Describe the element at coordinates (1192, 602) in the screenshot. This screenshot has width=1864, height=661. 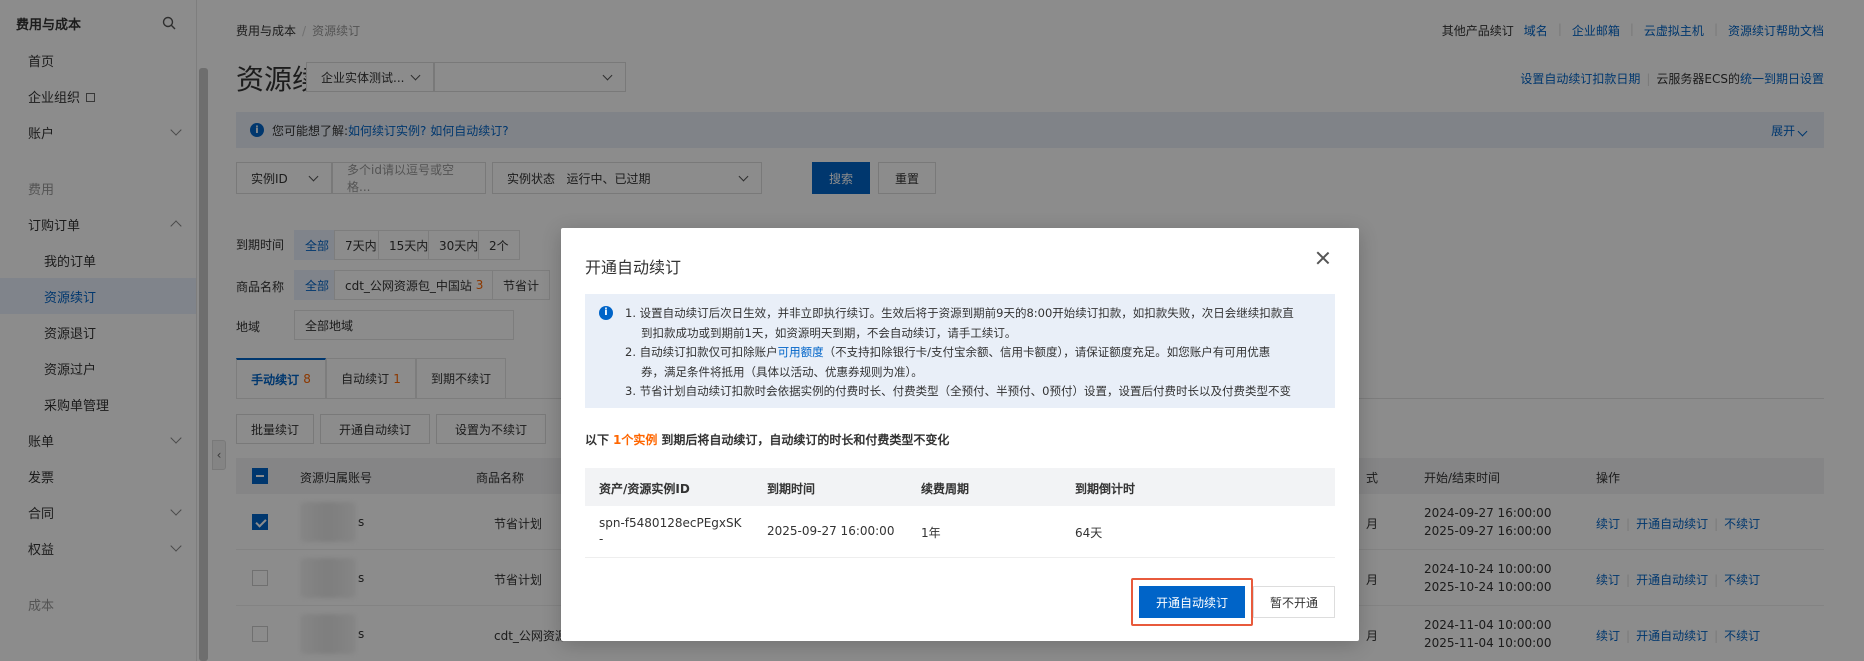
I see `confirm-auto-renew-button: 开通自动续订` at that location.